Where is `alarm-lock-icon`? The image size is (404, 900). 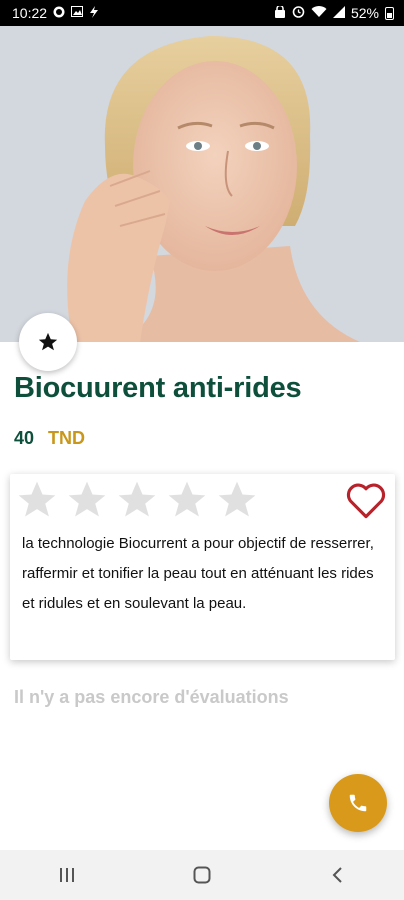
alarm-lock-icon is located at coordinates (280, 12).